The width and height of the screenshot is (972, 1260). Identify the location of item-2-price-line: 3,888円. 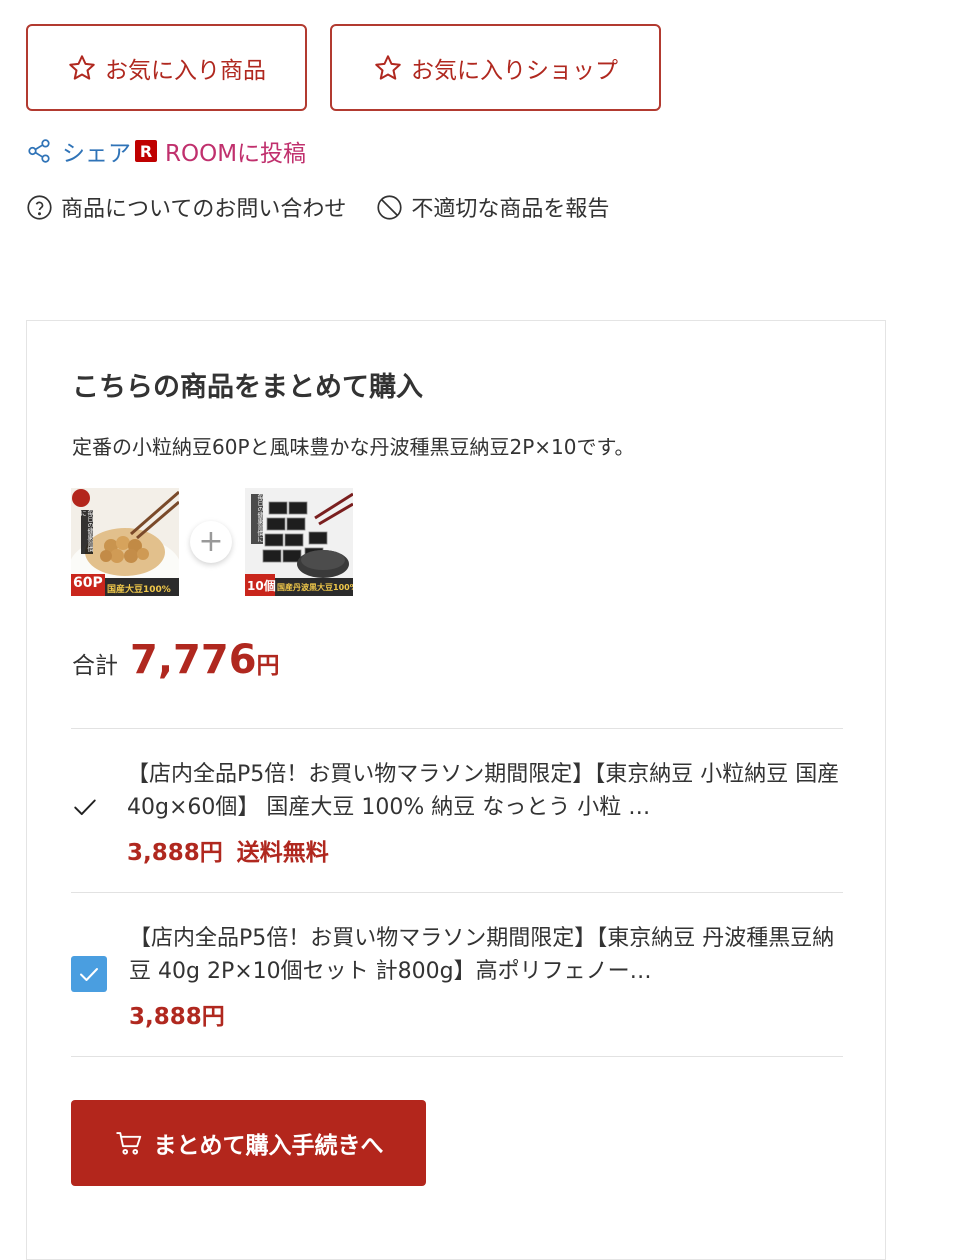
(177, 1014).